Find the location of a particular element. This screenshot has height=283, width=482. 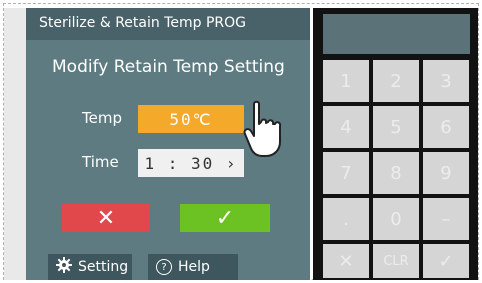

gear-icon is located at coordinates (64, 267).